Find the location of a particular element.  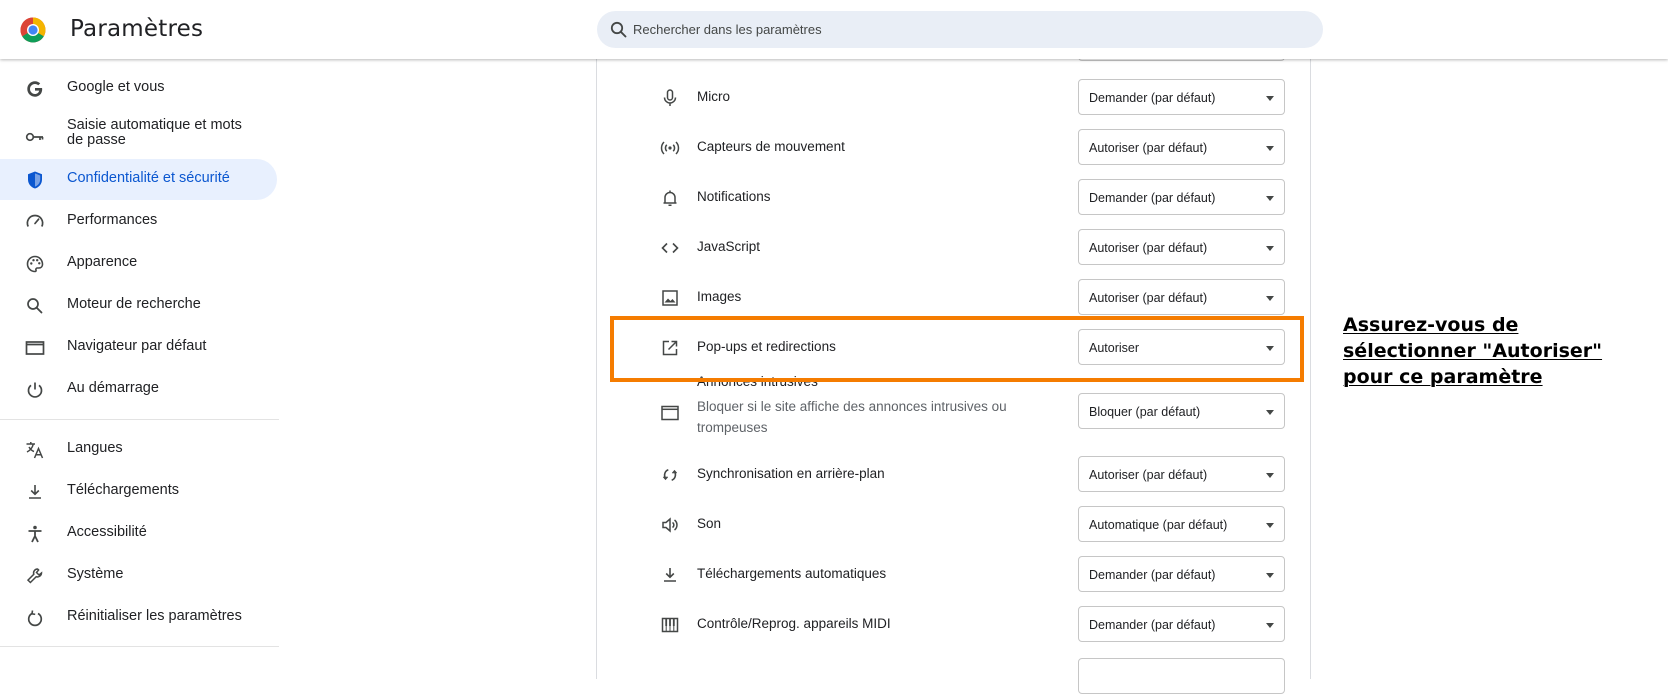

permission-row-son: Son Automatique (par défaut) is located at coordinates (953, 524).